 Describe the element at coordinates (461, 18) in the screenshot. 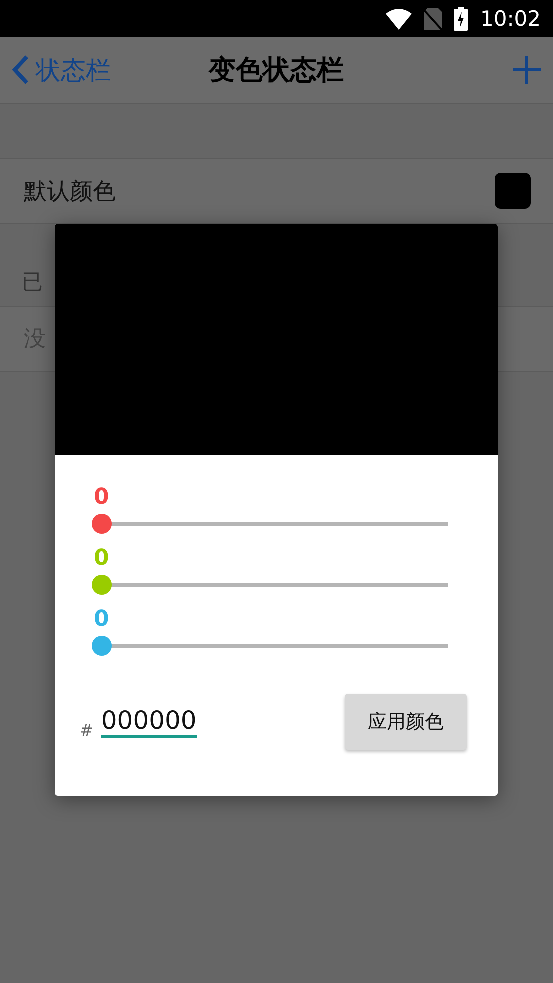

I see `battery-charging-icon` at that location.